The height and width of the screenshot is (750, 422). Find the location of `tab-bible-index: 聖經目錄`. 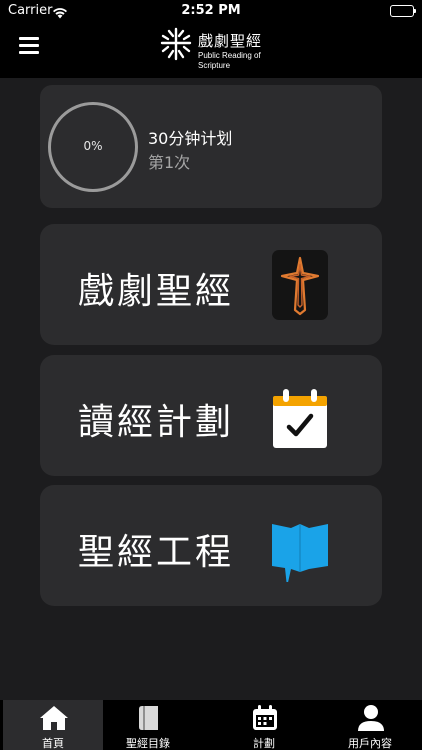

tab-bible-index: 聖經目錄 is located at coordinates (148, 725).